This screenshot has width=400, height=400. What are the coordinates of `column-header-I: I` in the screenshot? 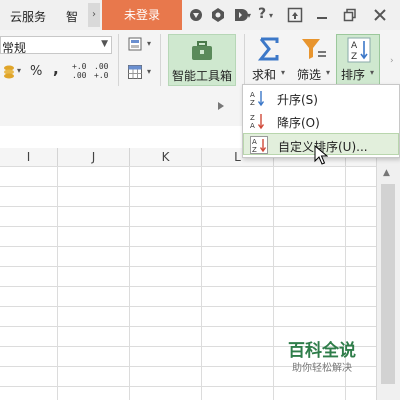 It's located at (29, 157).